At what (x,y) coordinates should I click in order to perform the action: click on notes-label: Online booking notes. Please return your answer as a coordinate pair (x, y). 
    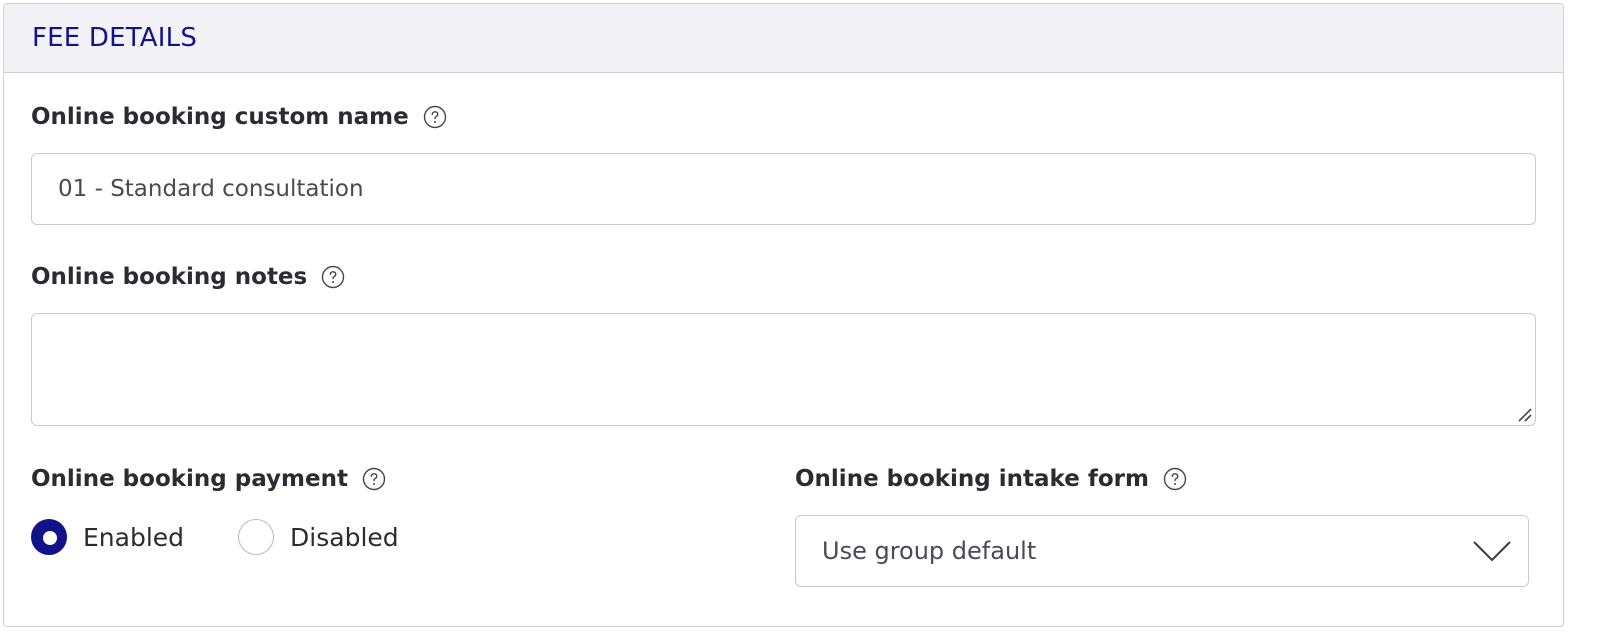
    Looking at the image, I should click on (169, 277).